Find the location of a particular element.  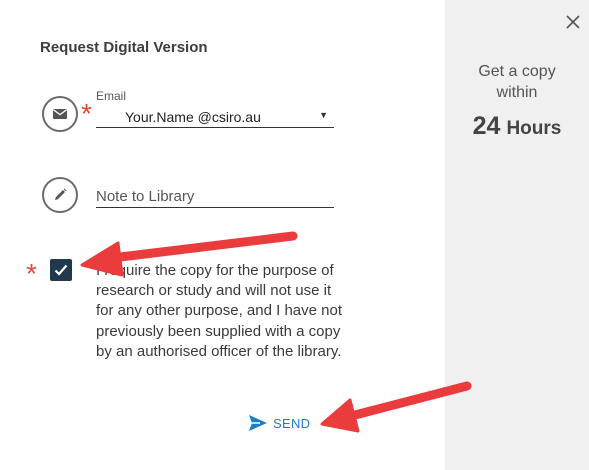

close-button is located at coordinates (573, 22).